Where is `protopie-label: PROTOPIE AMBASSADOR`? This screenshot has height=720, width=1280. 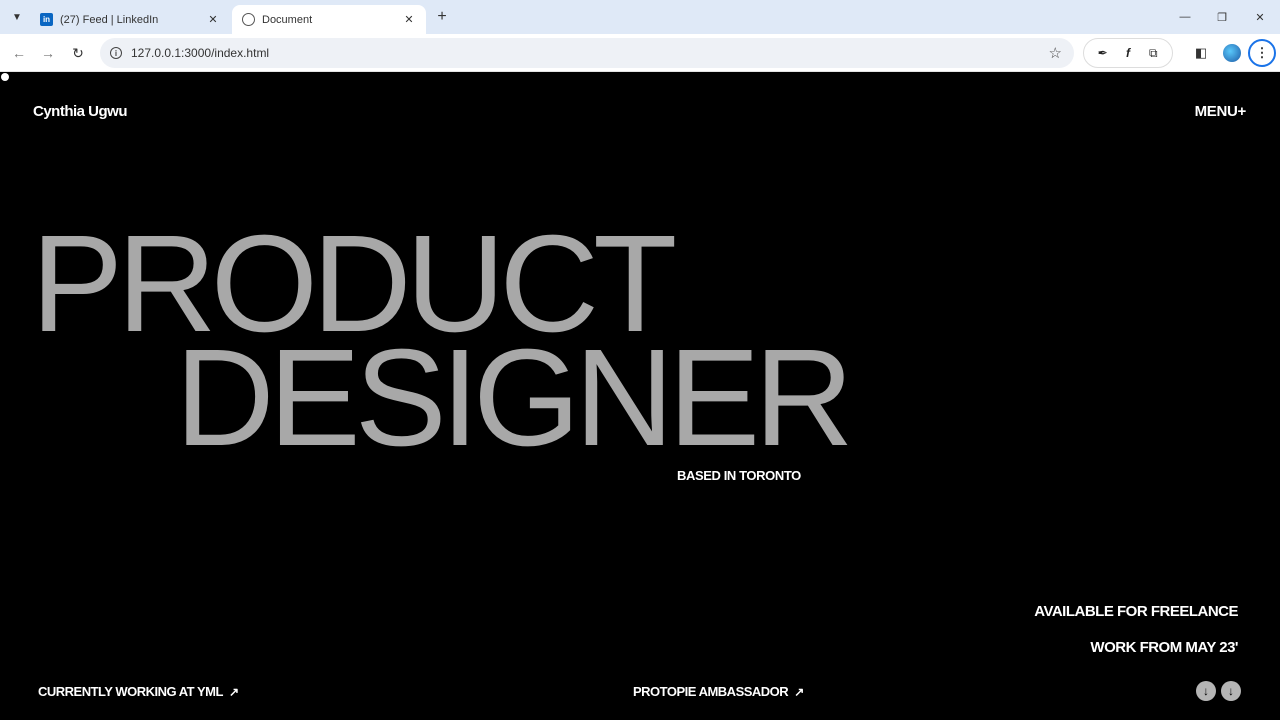 protopie-label: PROTOPIE AMBASSADOR is located at coordinates (711, 691).